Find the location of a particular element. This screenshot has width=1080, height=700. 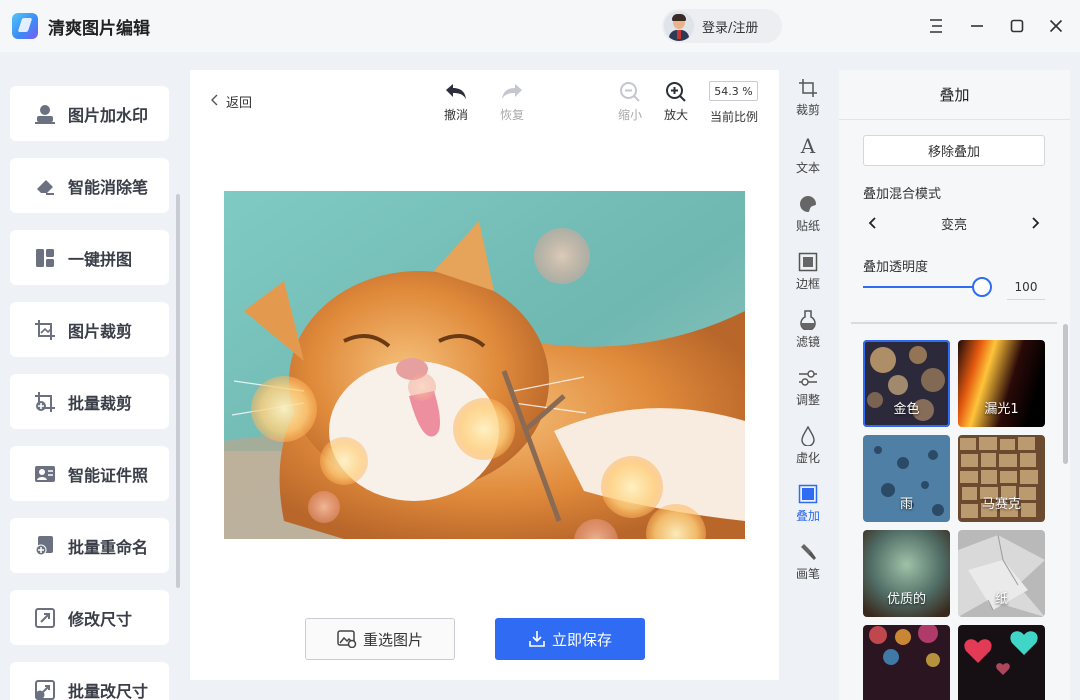

minimize-icon is located at coordinates (977, 26).